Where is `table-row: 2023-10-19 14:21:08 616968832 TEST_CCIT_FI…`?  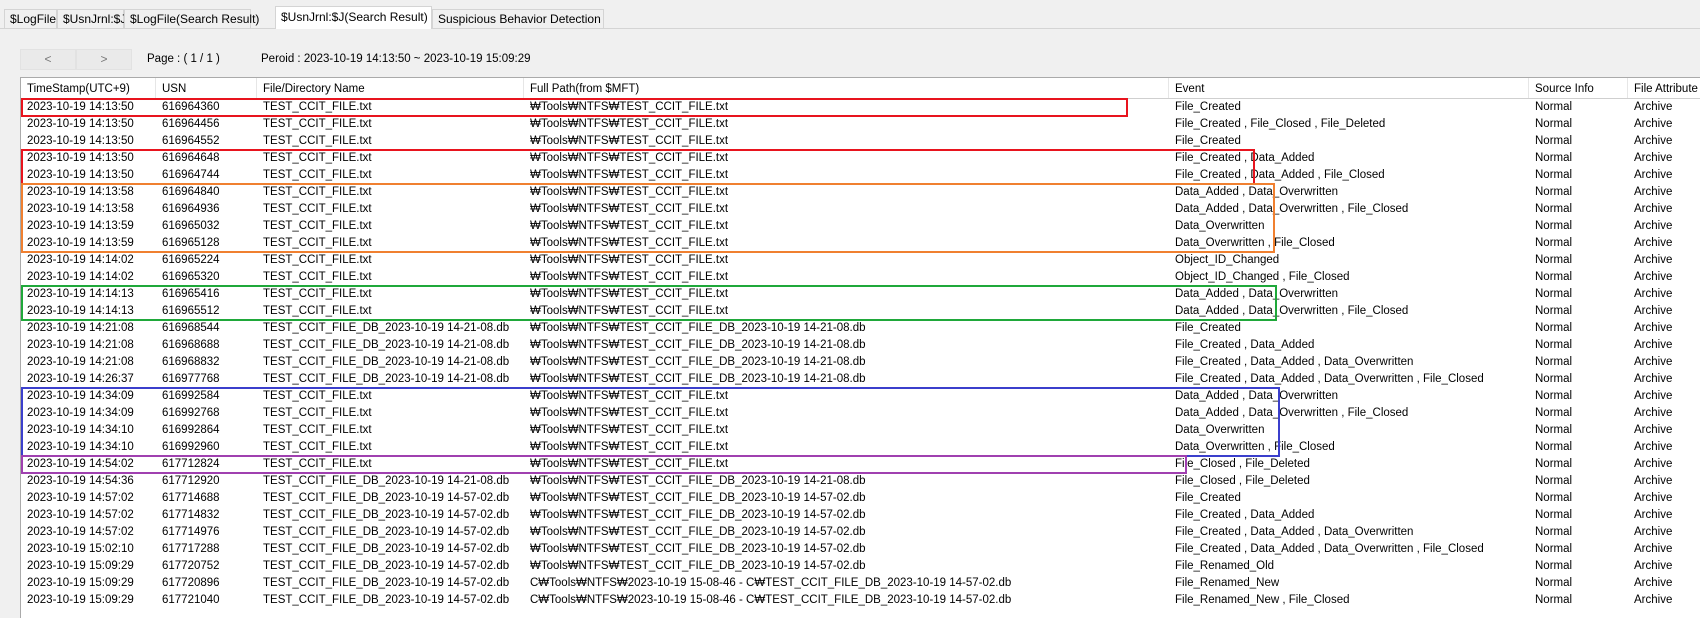
table-row: 2023-10-19 14:21:08 616968832 TEST_CCIT_FI… is located at coordinates (860, 362).